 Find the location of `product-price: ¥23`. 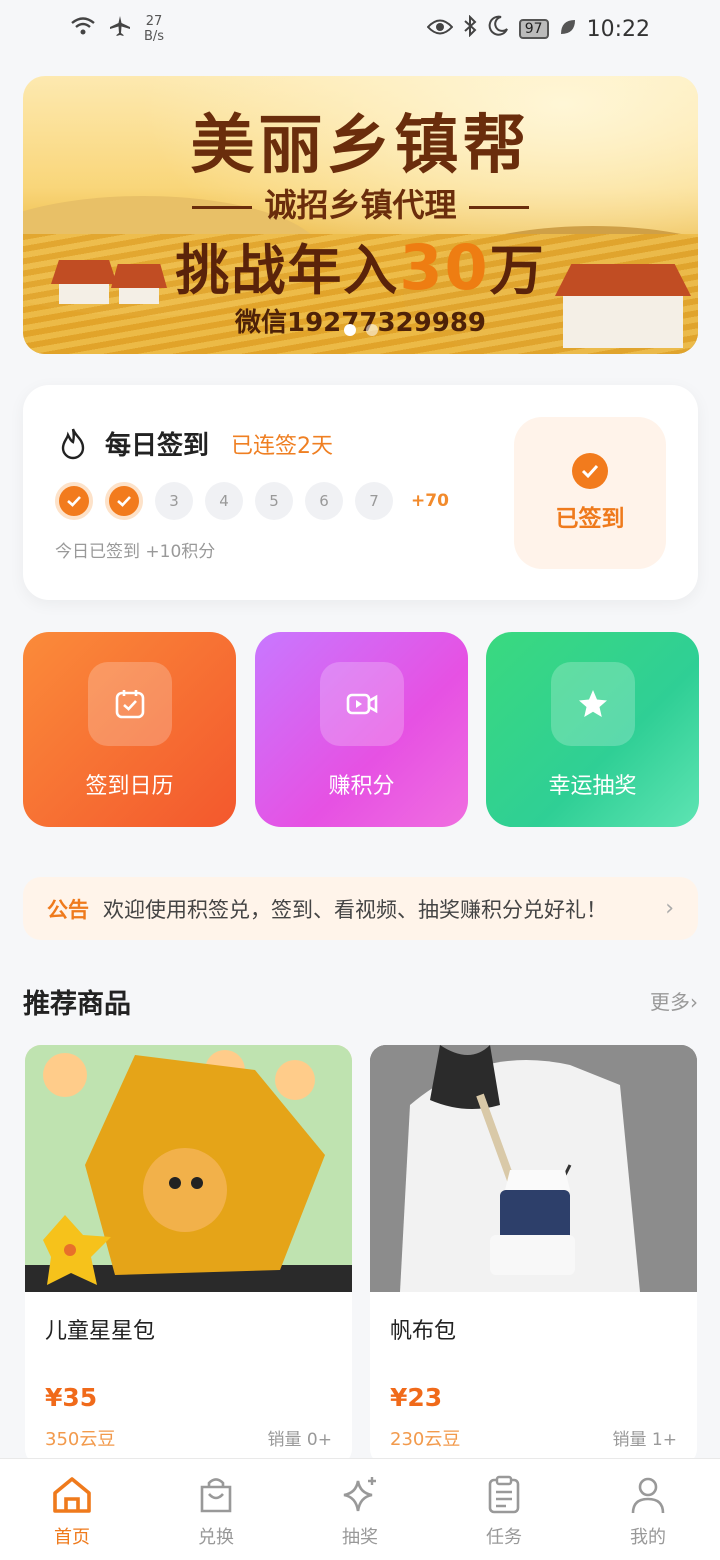

product-price: ¥23 is located at coordinates (416, 1397).